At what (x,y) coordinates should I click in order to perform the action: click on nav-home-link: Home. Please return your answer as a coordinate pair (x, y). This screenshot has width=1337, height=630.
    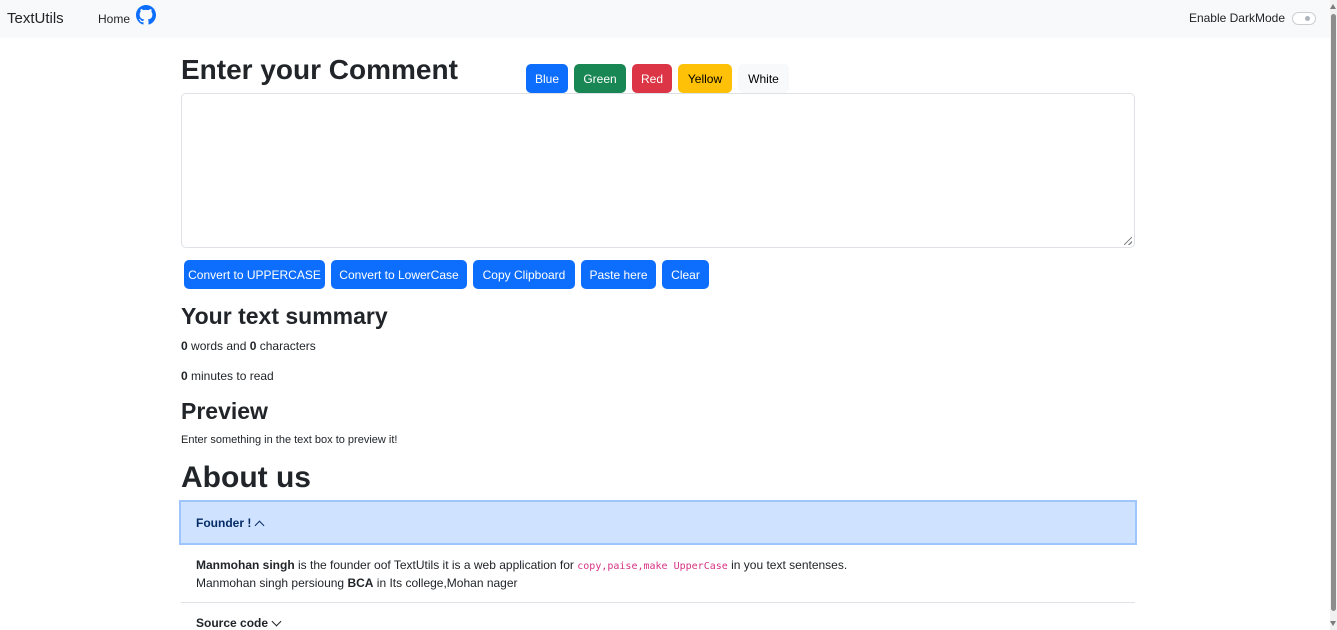
    Looking at the image, I should click on (114, 19).